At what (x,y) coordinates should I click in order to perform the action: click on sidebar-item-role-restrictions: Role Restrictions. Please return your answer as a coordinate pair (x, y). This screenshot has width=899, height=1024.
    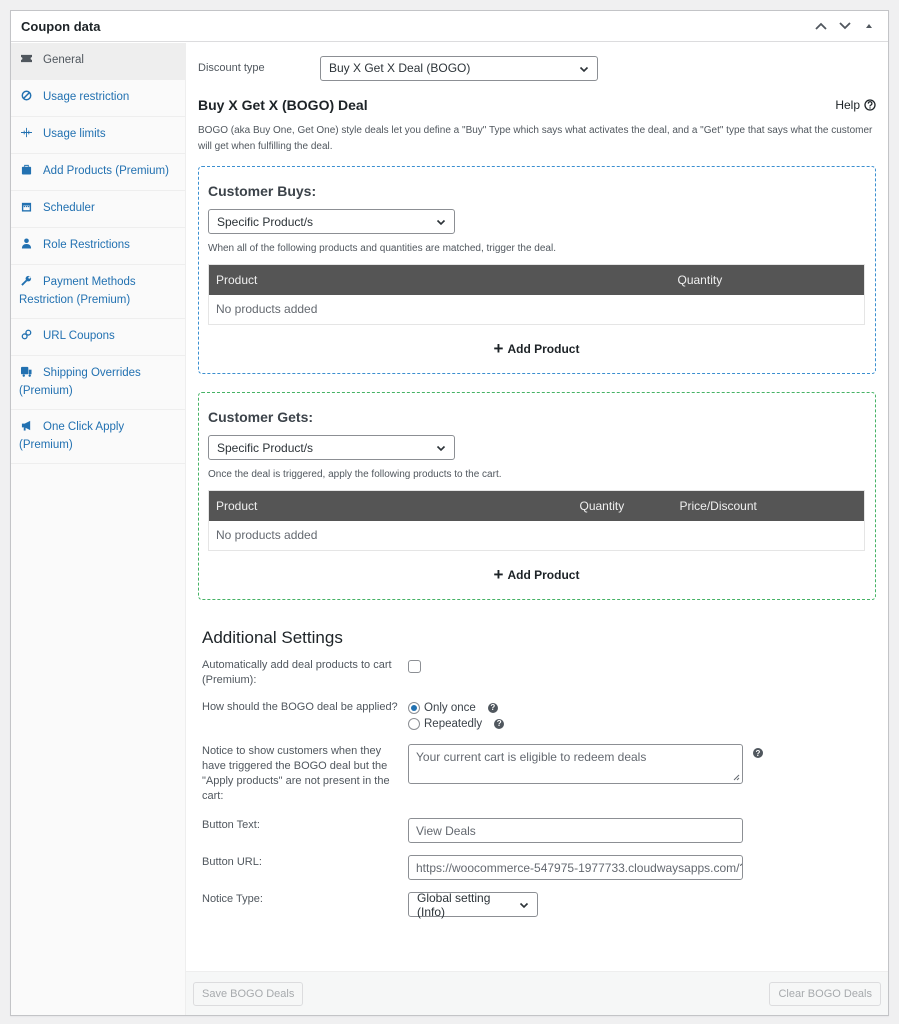
    Looking at the image, I should click on (98, 246).